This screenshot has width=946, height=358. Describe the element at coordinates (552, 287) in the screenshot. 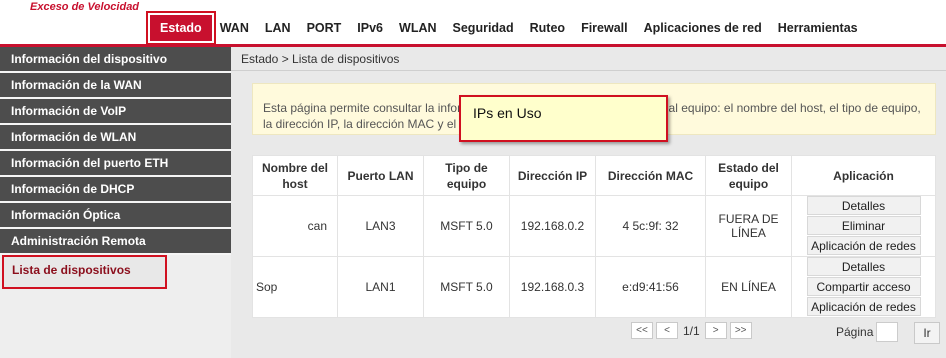

I see `ip-cell: 192.168.0.3` at that location.